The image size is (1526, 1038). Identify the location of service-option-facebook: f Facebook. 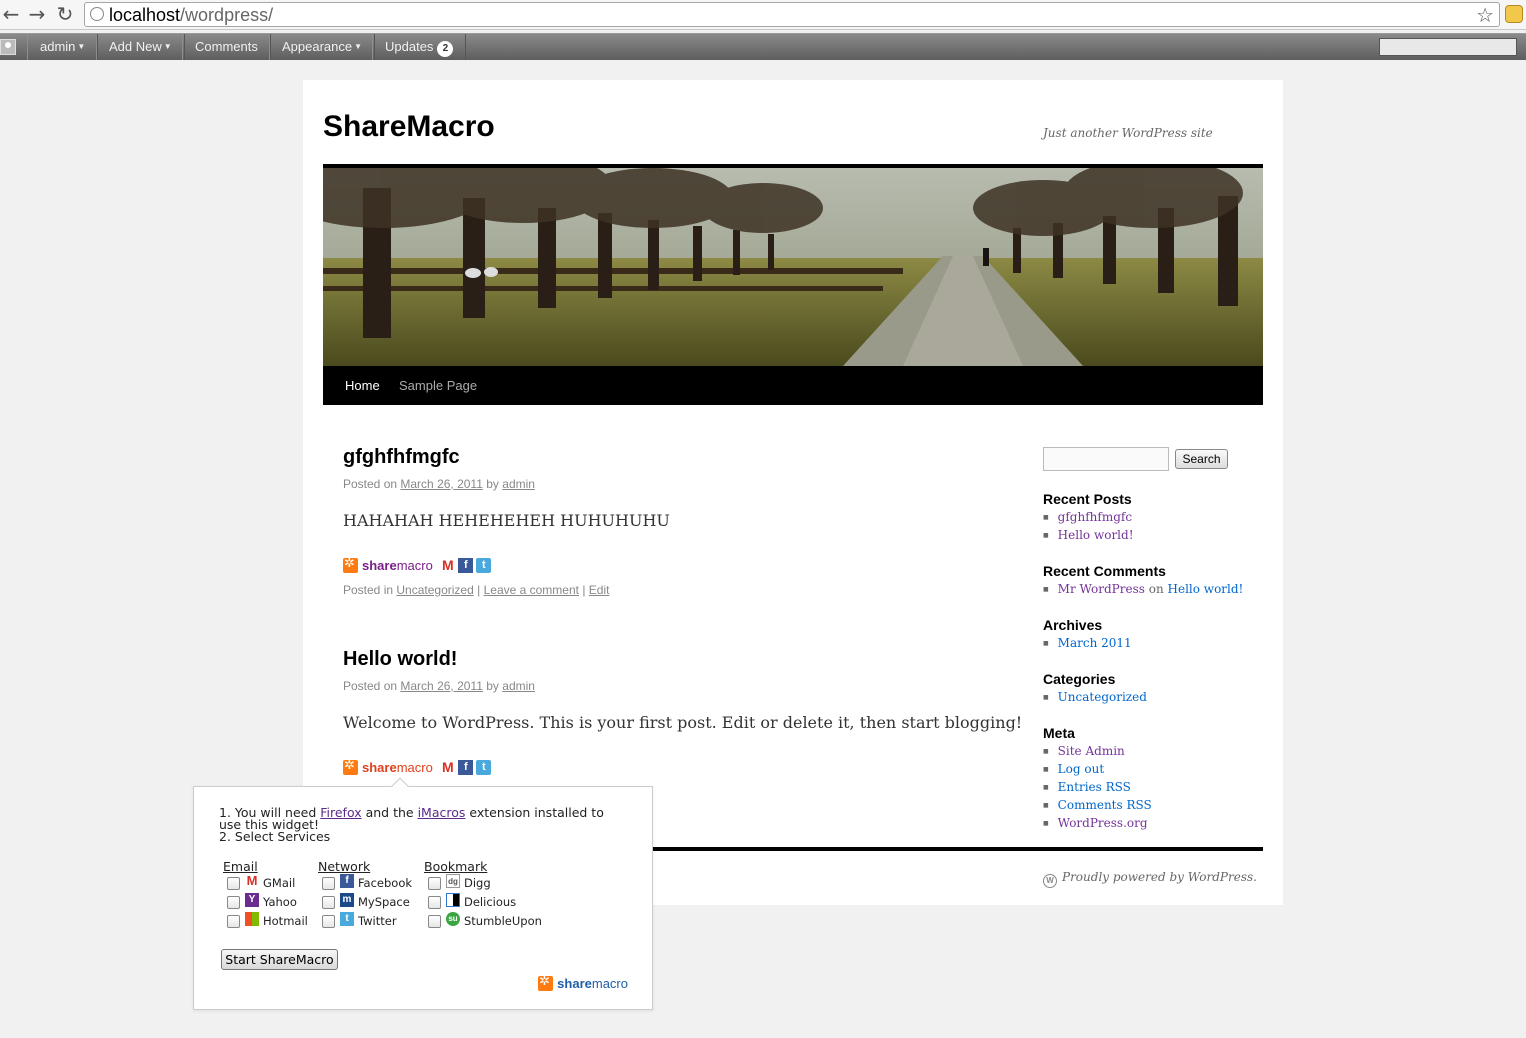
(367, 882).